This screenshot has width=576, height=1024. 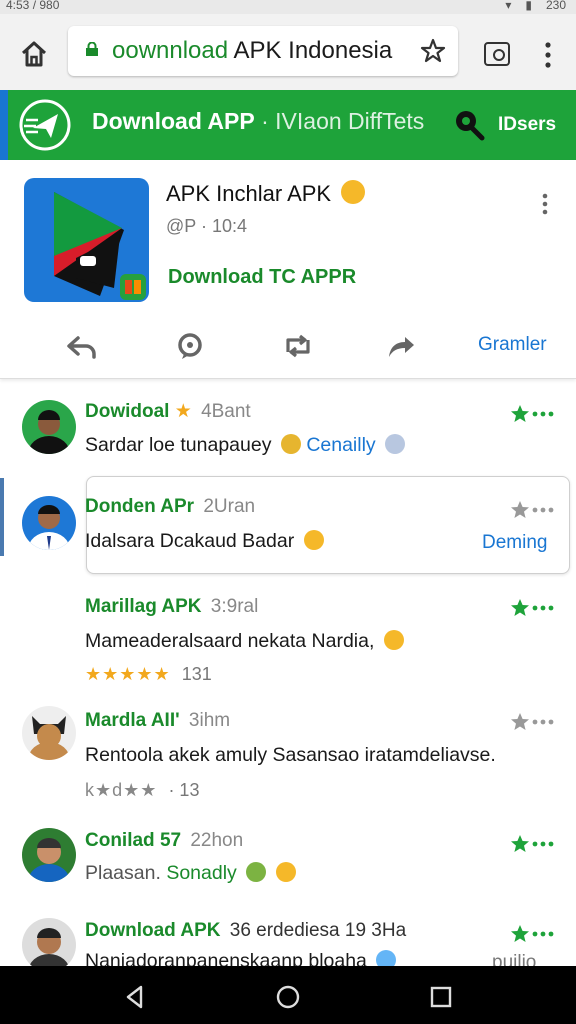 I want to click on header-edge, so click(x=4, y=125).